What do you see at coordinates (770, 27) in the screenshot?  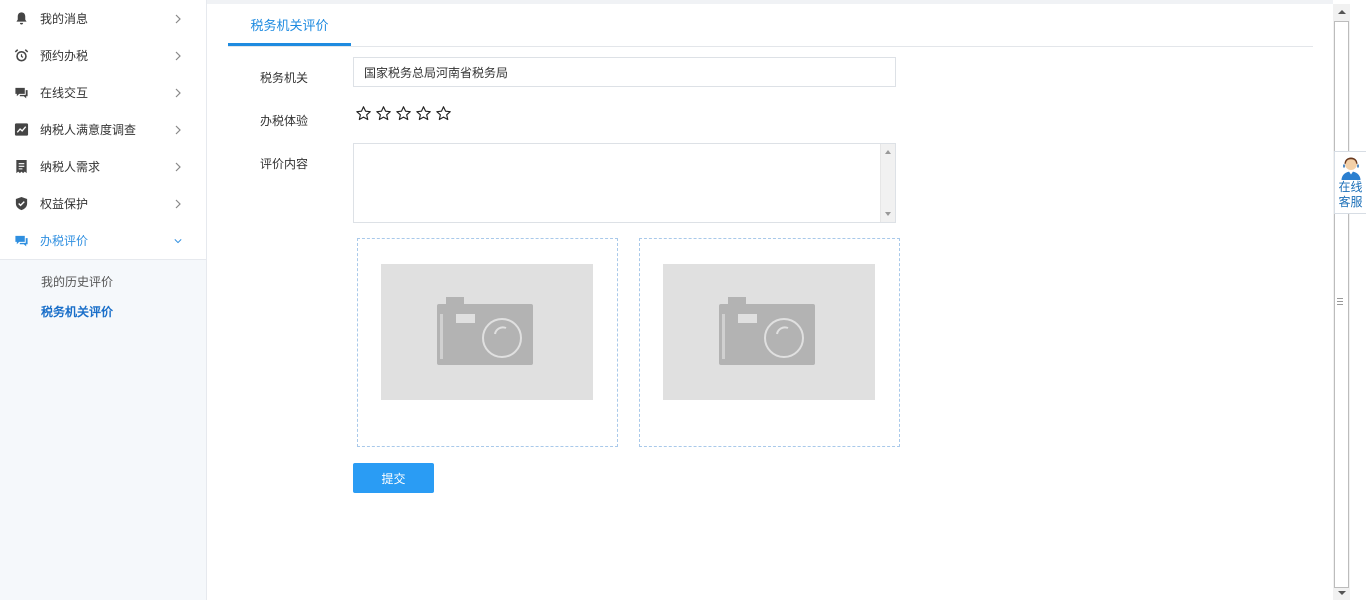 I see `tab-bar: 税务机关评价` at bounding box center [770, 27].